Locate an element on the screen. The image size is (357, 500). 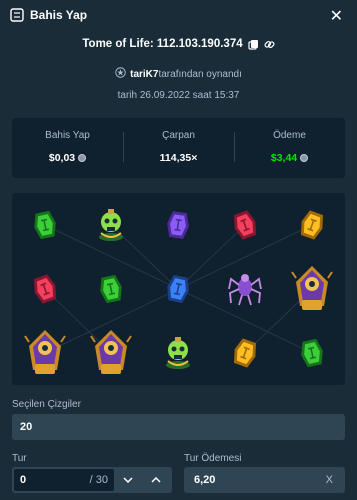
round-input: 0 / 30 is located at coordinates (64, 480).